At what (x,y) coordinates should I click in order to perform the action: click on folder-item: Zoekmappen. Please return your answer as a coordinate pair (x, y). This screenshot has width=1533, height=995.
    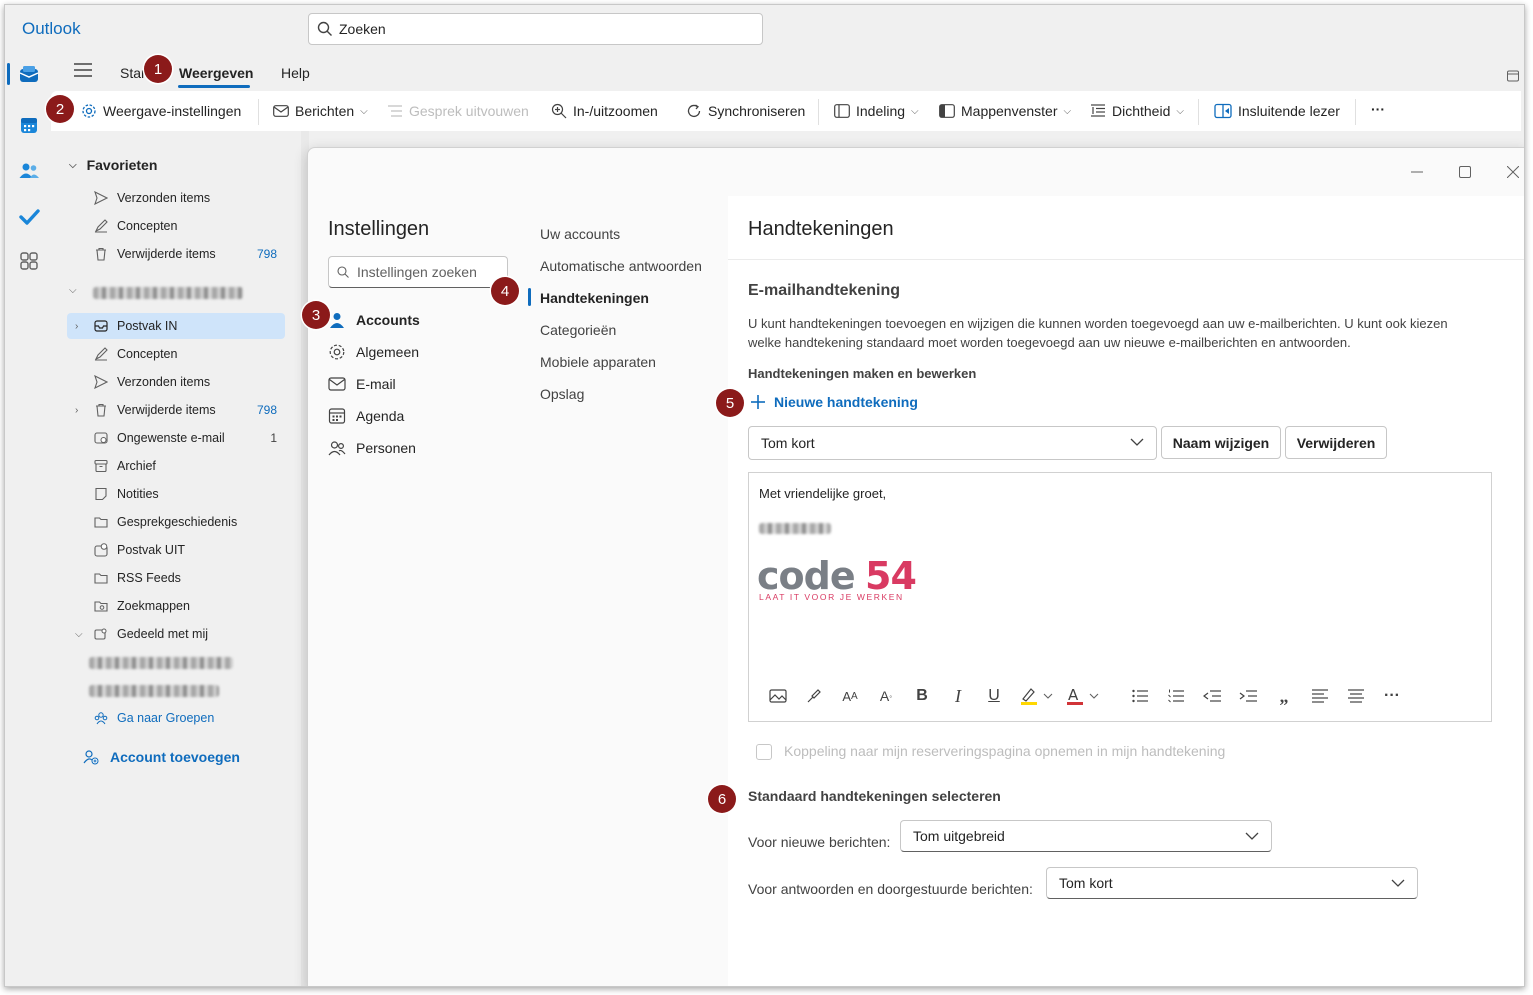
    Looking at the image, I should click on (176, 606).